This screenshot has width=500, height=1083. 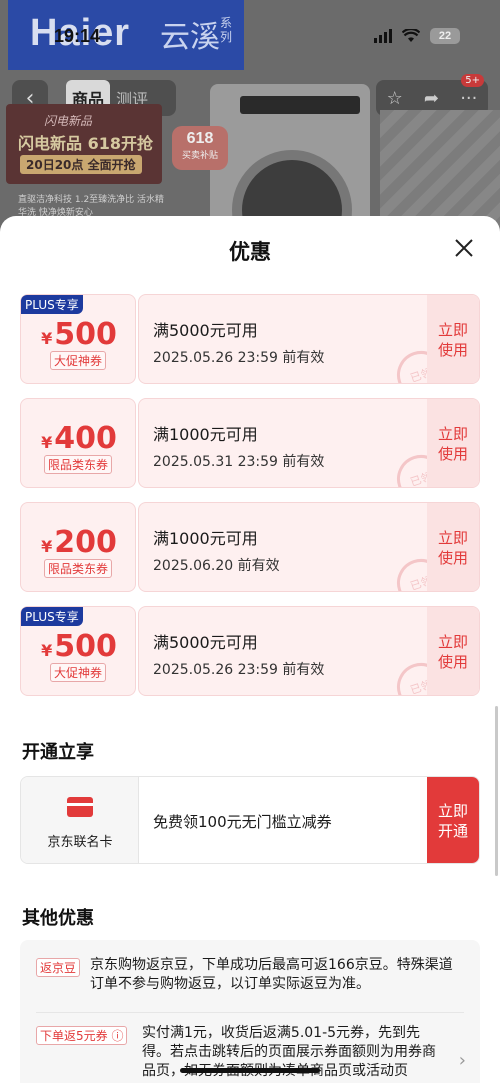 I want to click on star-icon: ☆, so click(x=395, y=98).